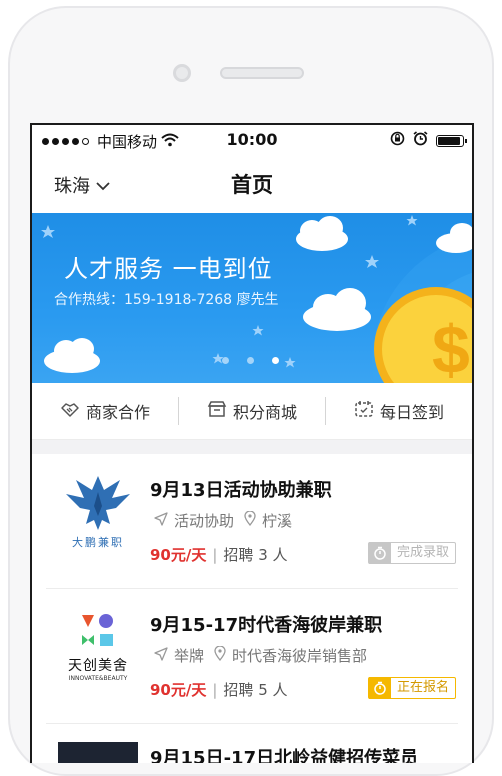  I want to click on job-card: 大鹏兼职 9月13日活动协助兼职 活动协助 柠溪 90元/天 | 招聘 3 人, so click(252, 521).